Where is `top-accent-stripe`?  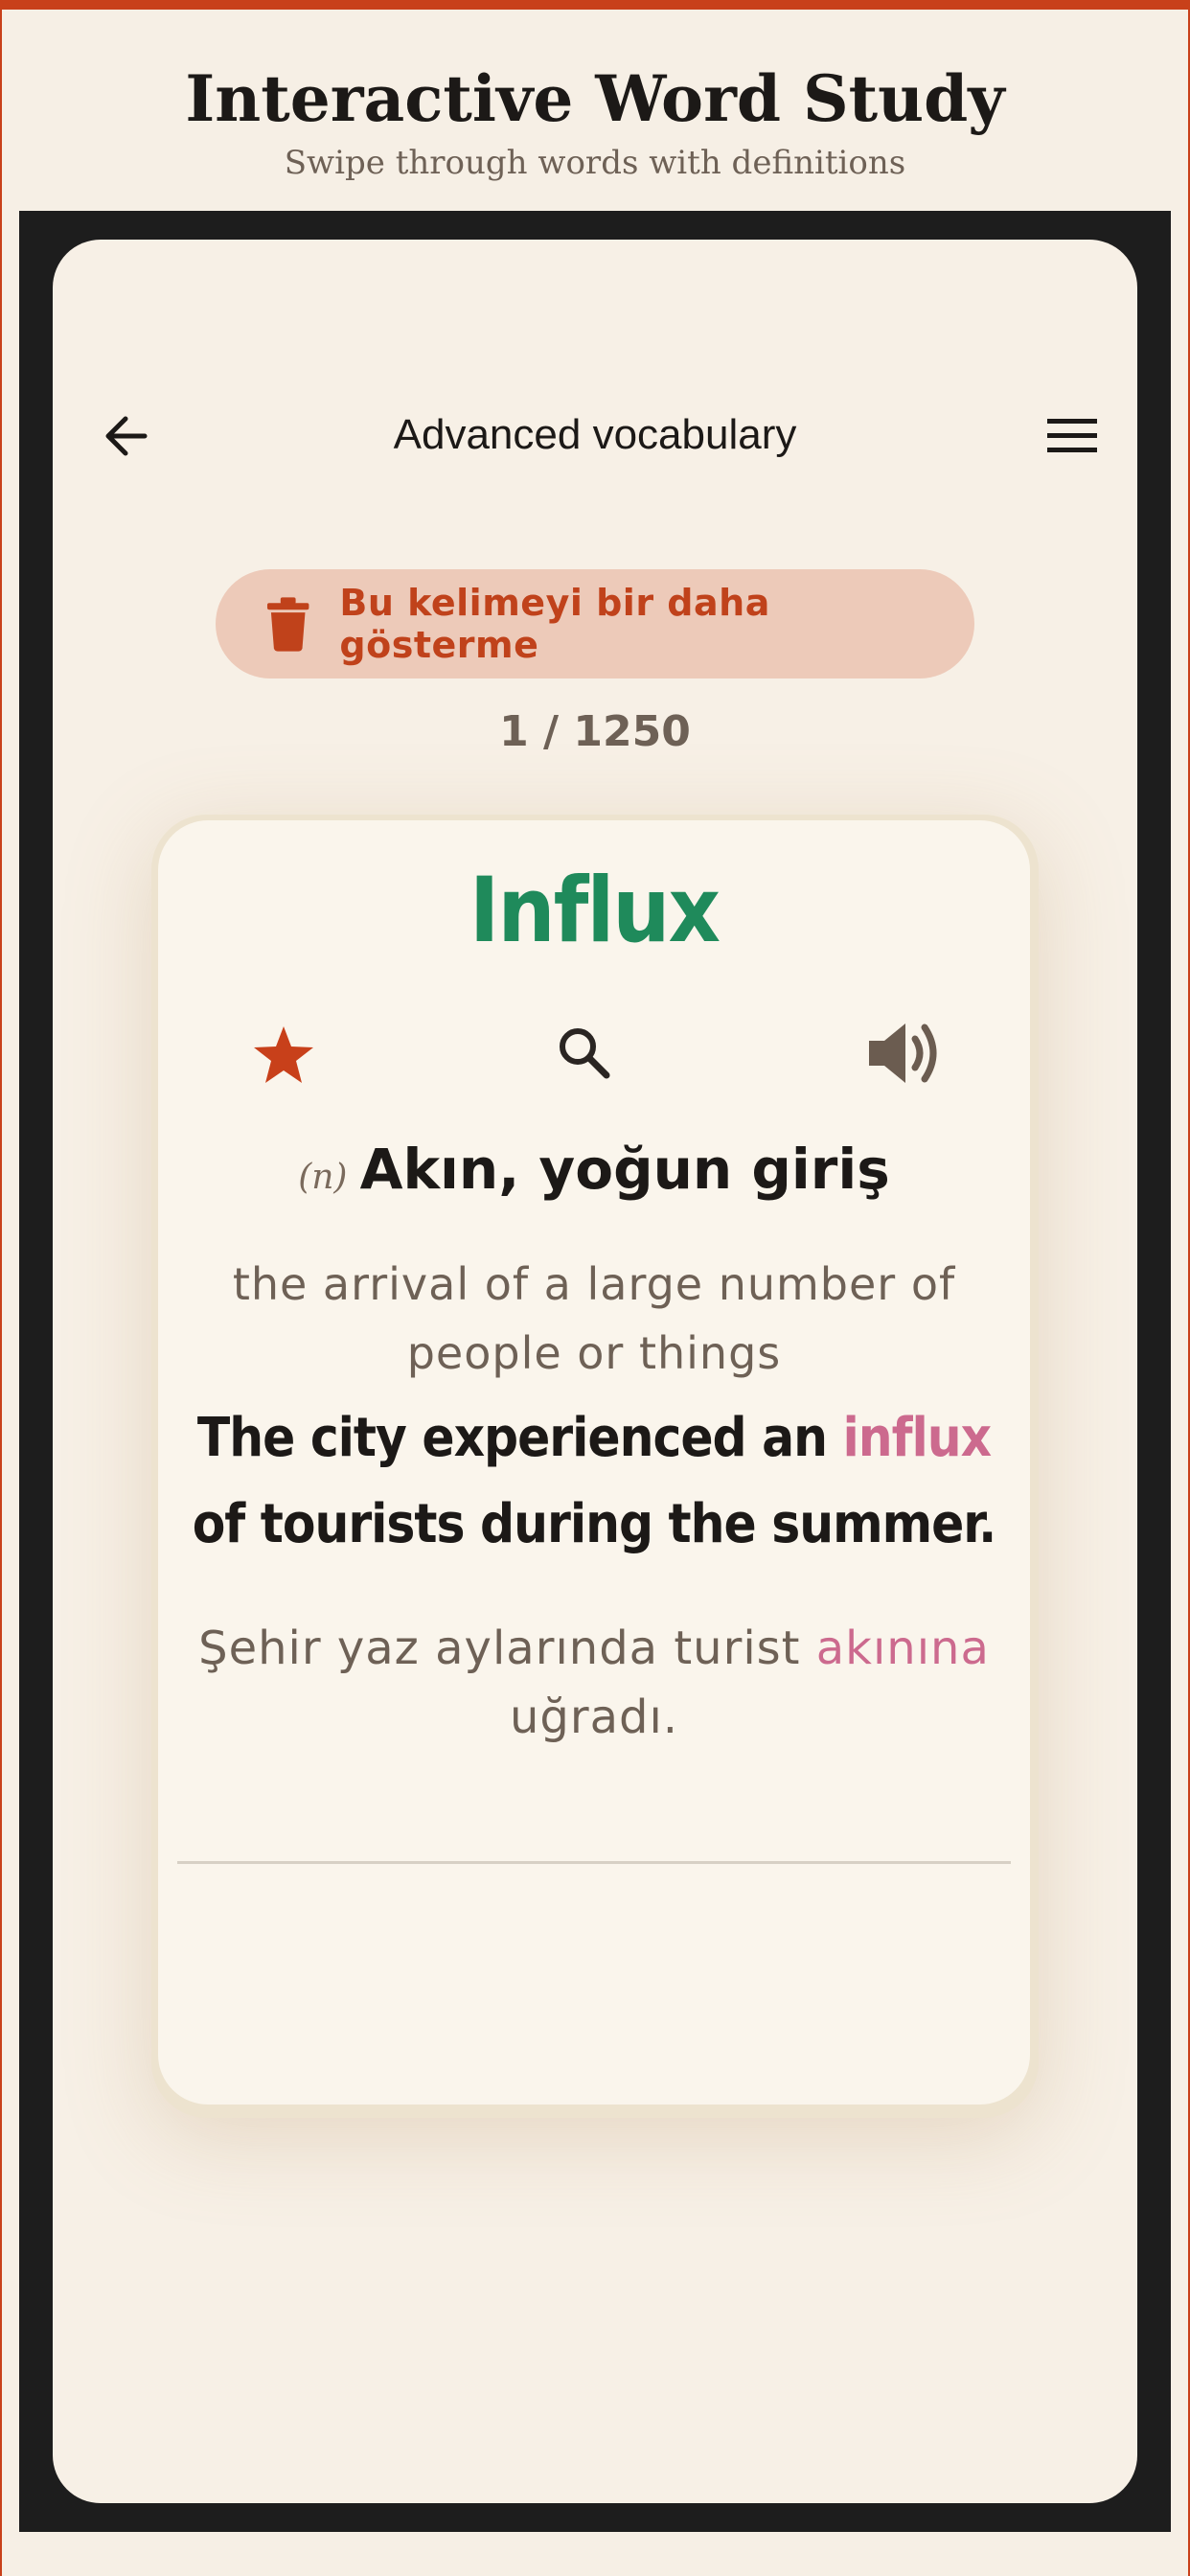 top-accent-stripe is located at coordinates (595, 5).